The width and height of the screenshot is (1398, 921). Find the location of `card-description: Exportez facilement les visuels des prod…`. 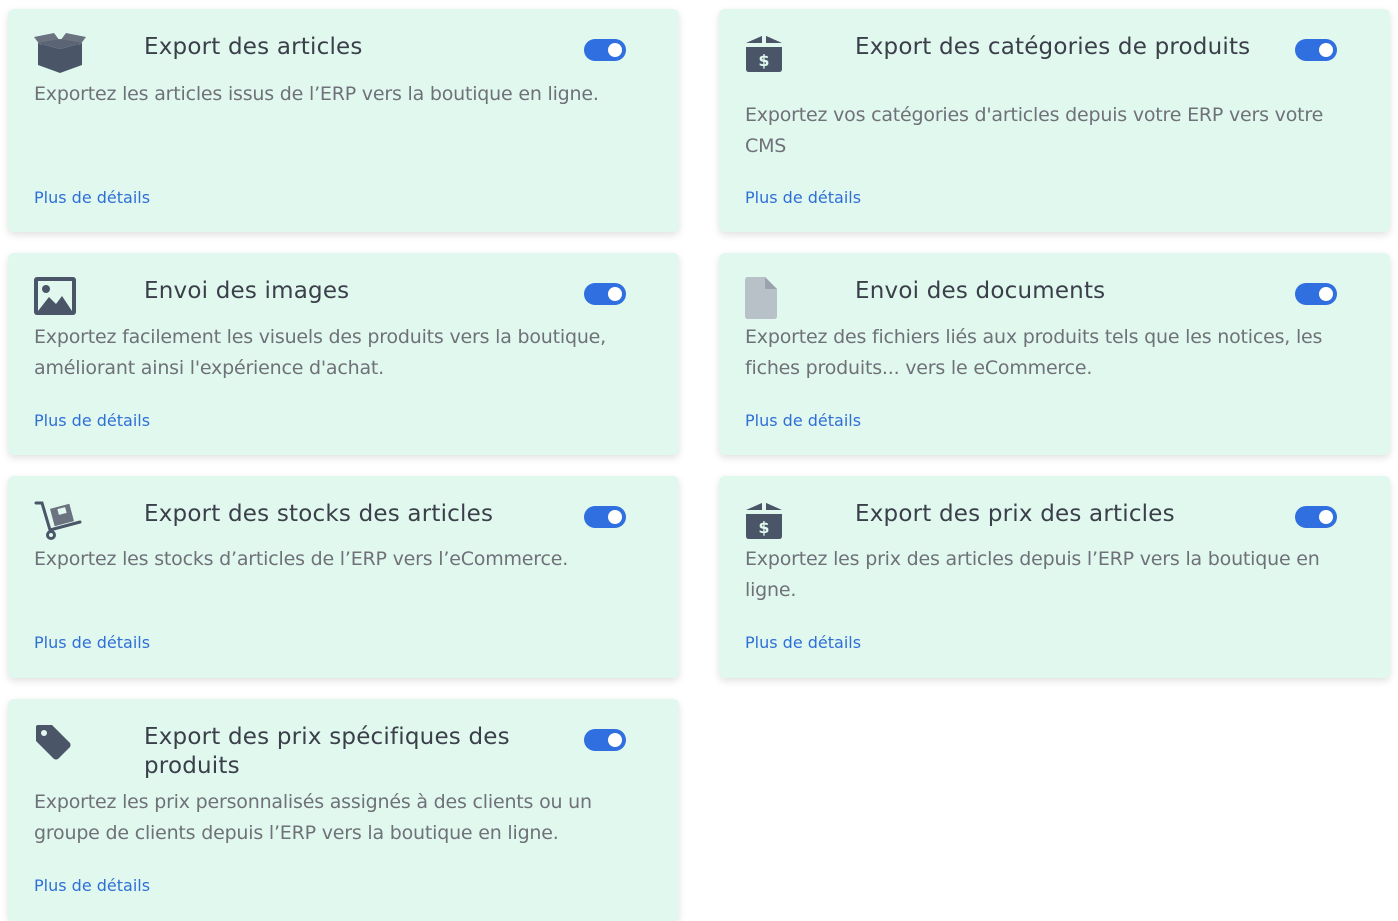

card-description: Exportez facilement les visuels des prod… is located at coordinates (320, 352).